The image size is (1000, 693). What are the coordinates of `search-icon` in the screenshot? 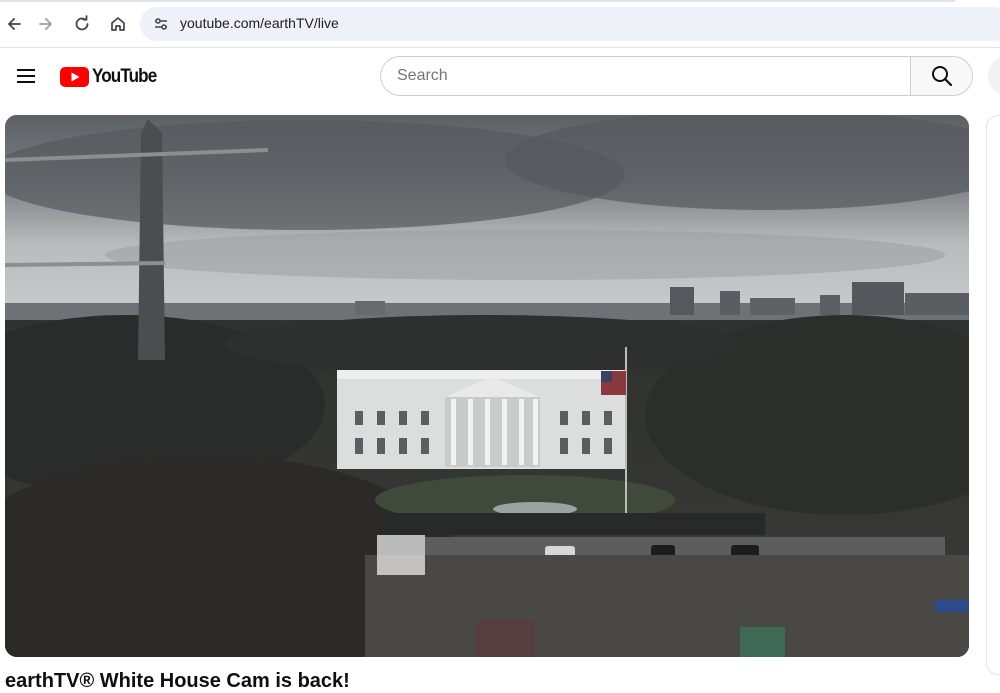 It's located at (941, 76).